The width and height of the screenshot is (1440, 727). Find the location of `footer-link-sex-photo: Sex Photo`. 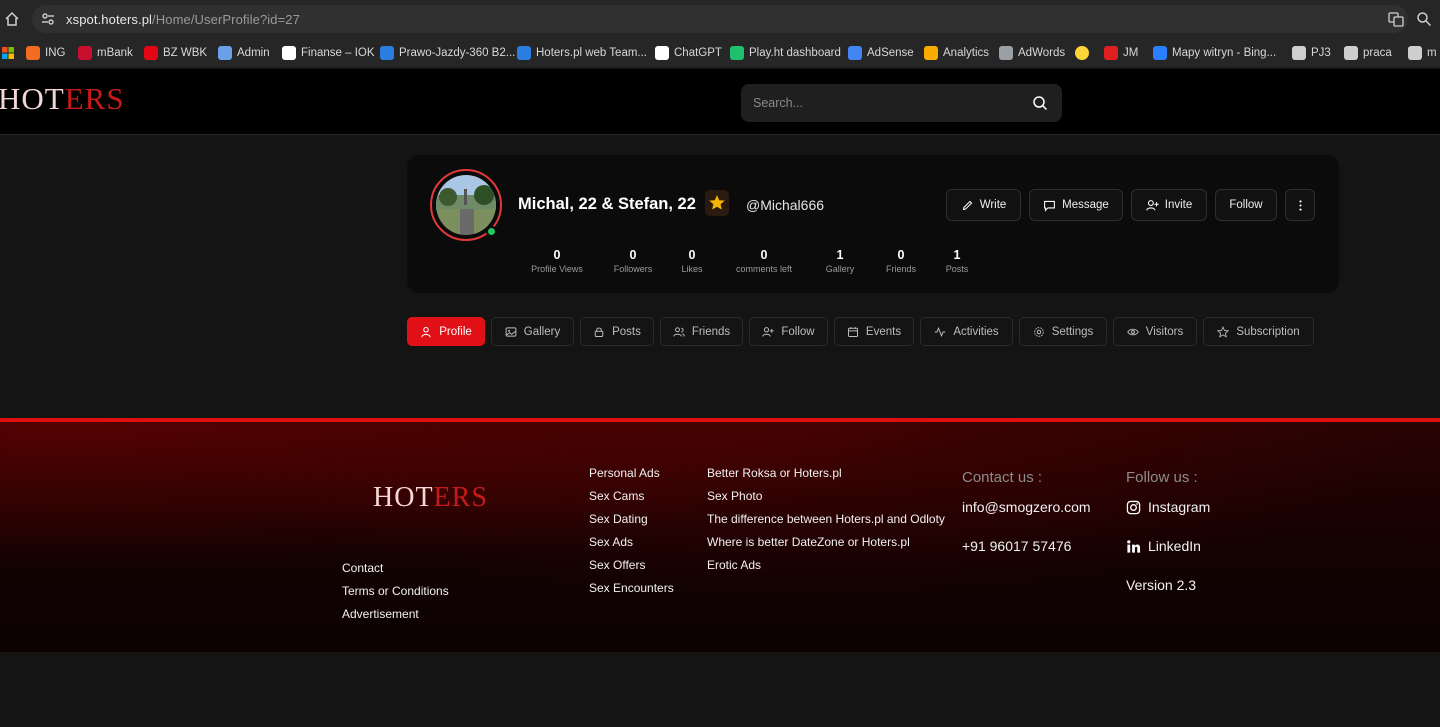

footer-link-sex-photo: Sex Photo is located at coordinates (734, 496).